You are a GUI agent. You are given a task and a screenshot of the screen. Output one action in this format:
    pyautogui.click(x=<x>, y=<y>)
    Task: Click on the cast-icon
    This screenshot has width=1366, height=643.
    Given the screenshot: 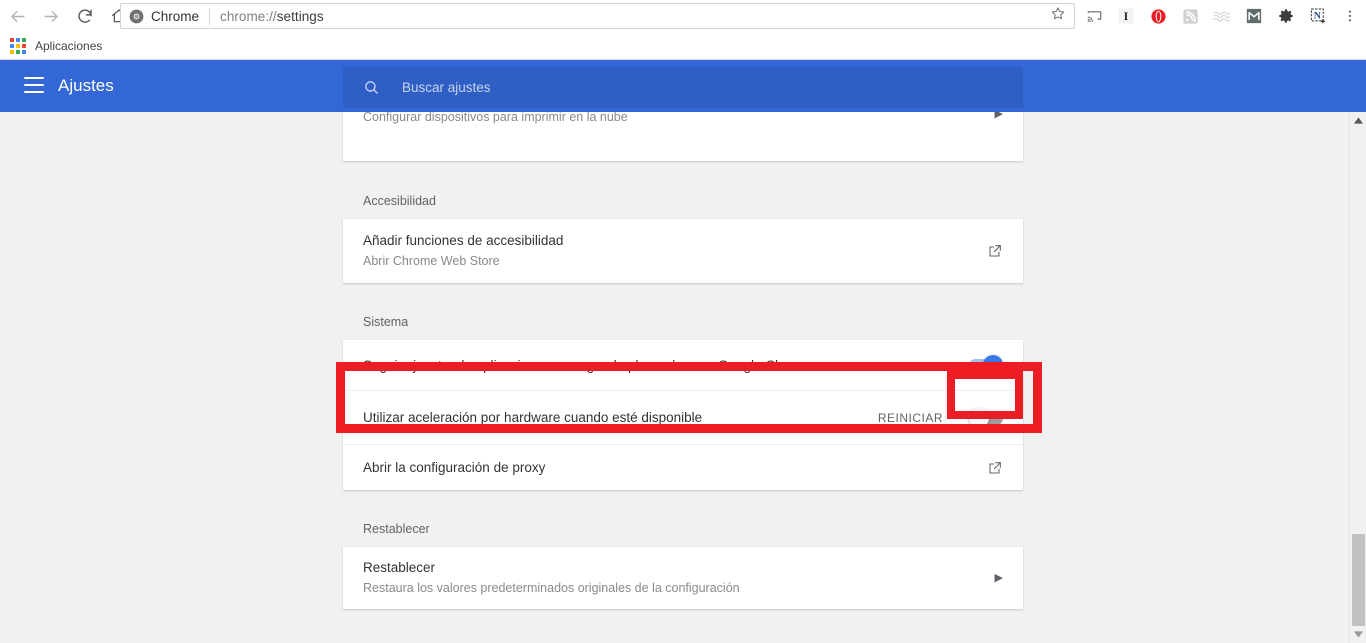 What is the action you would take?
    pyautogui.click(x=1094, y=16)
    